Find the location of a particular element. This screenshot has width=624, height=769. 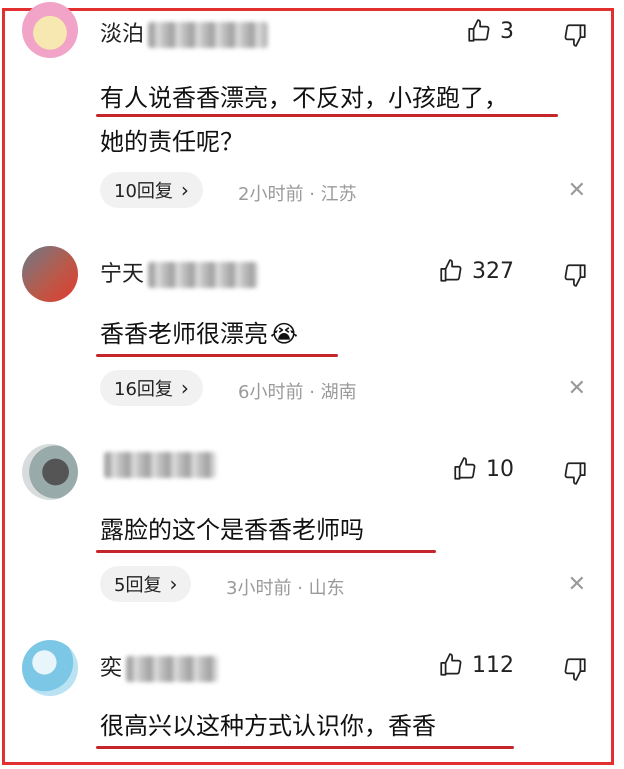

like-count: 112 is located at coordinates (493, 665).